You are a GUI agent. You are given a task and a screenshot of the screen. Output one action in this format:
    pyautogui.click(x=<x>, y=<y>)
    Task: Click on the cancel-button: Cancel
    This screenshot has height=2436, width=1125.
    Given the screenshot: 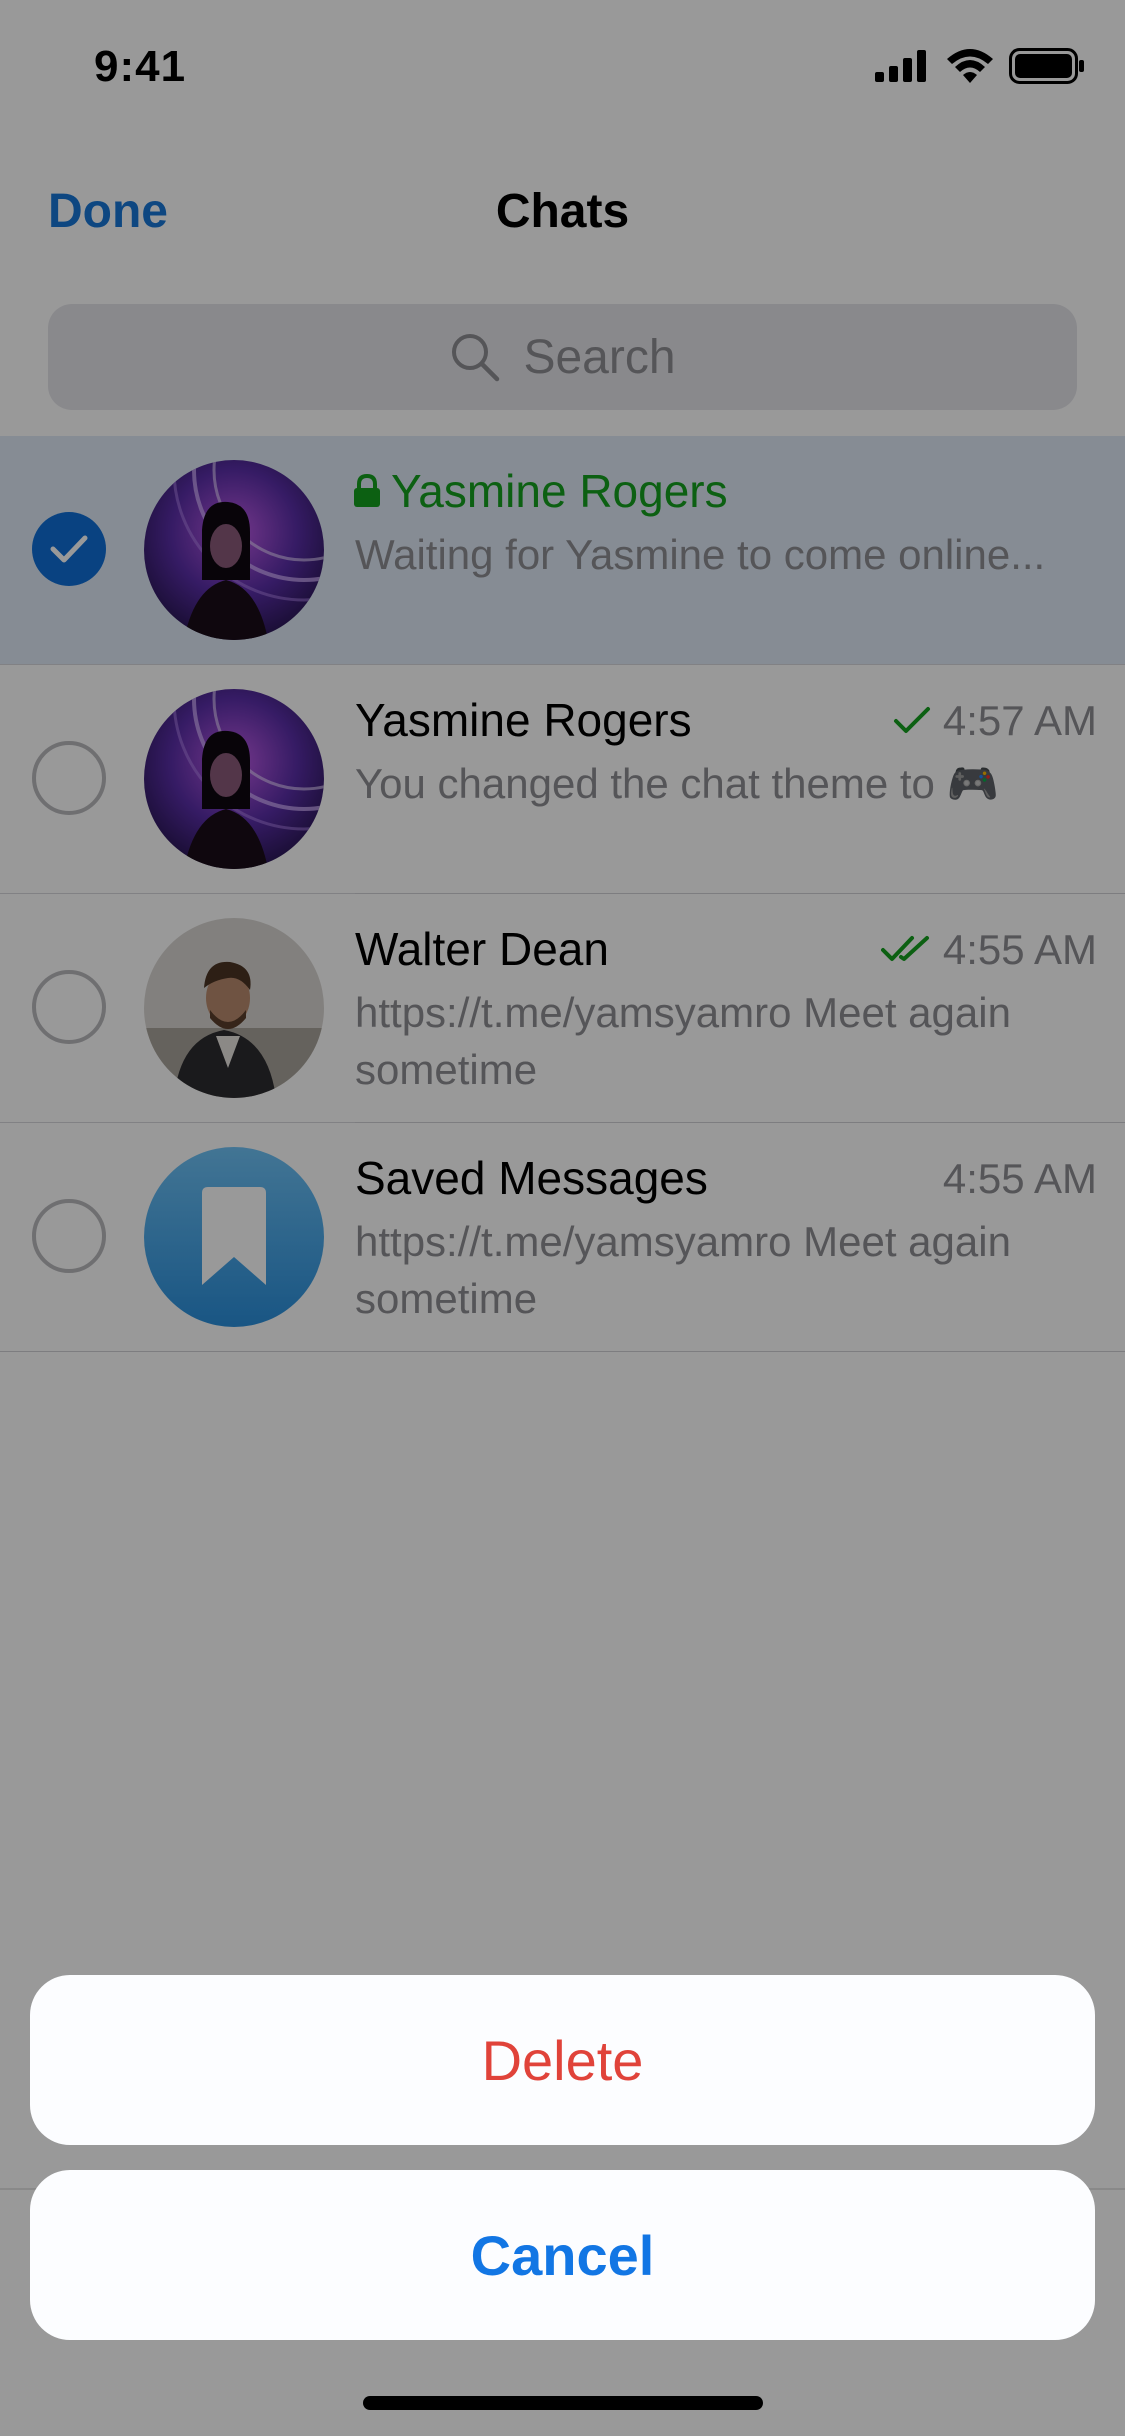 What is the action you would take?
    pyautogui.click(x=562, y=2255)
    